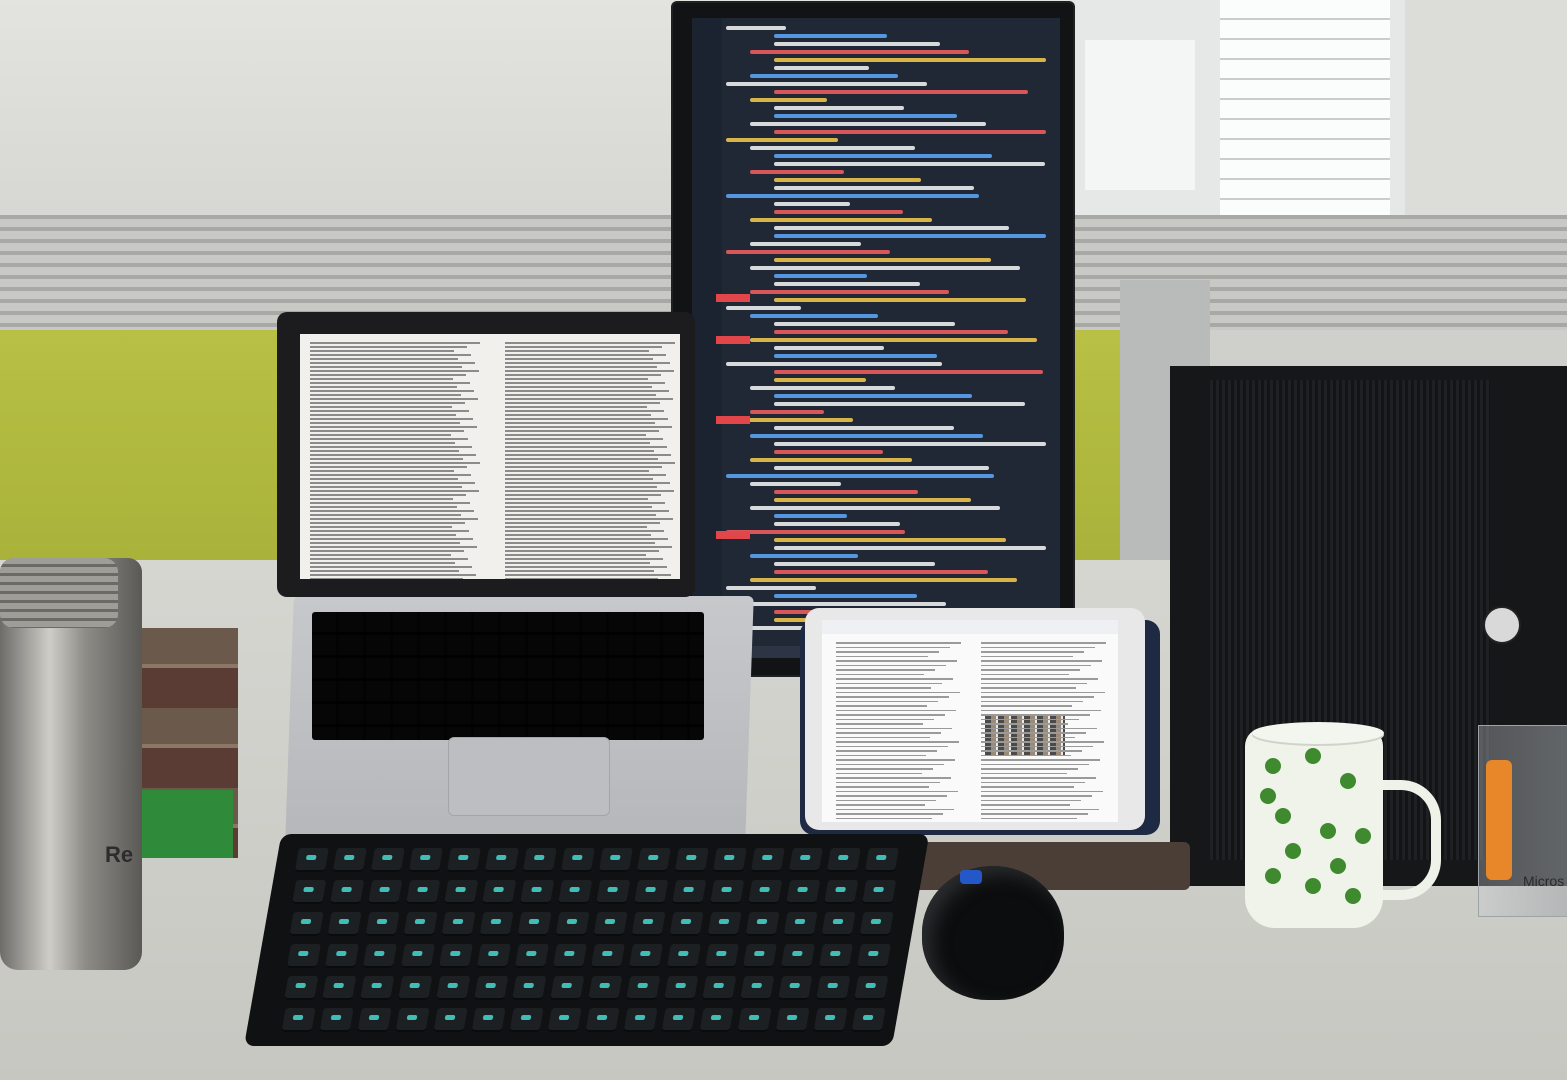 The width and height of the screenshot is (1567, 1080). What do you see at coordinates (587, 940) in the screenshot?
I see `mechanical-keyboard` at bounding box center [587, 940].